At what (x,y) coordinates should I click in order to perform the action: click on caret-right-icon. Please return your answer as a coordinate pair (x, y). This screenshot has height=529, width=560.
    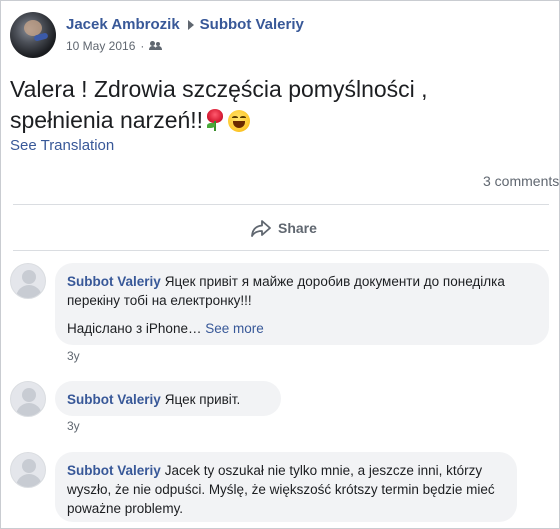
    Looking at the image, I should click on (190, 24).